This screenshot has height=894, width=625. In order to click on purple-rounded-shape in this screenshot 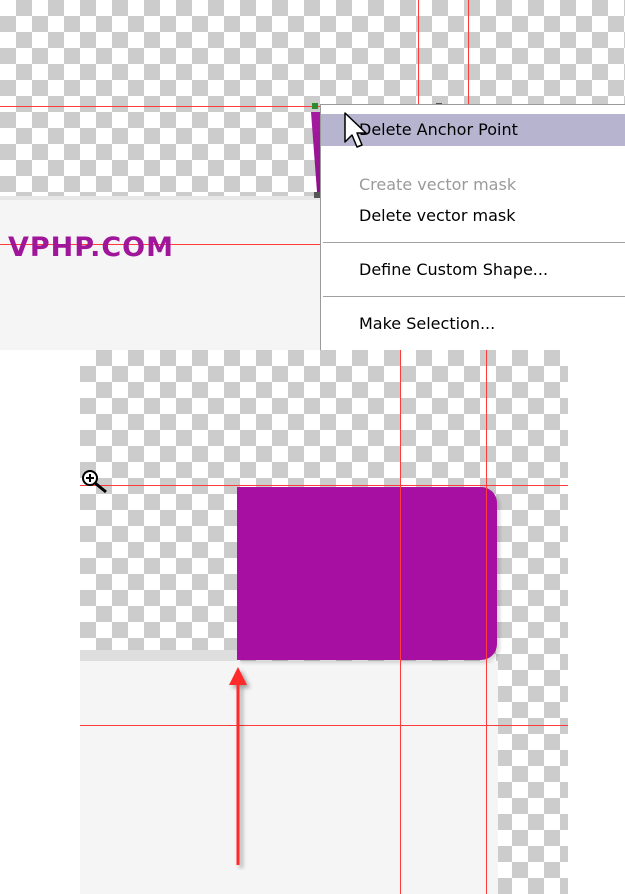, I will do `click(367, 573)`.